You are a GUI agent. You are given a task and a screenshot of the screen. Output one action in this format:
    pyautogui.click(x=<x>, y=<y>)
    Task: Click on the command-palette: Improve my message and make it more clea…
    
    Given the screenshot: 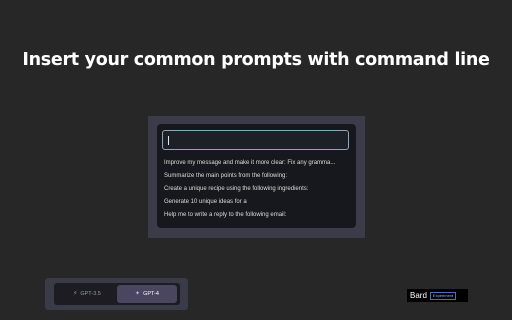 What is the action you would take?
    pyautogui.click(x=256, y=176)
    